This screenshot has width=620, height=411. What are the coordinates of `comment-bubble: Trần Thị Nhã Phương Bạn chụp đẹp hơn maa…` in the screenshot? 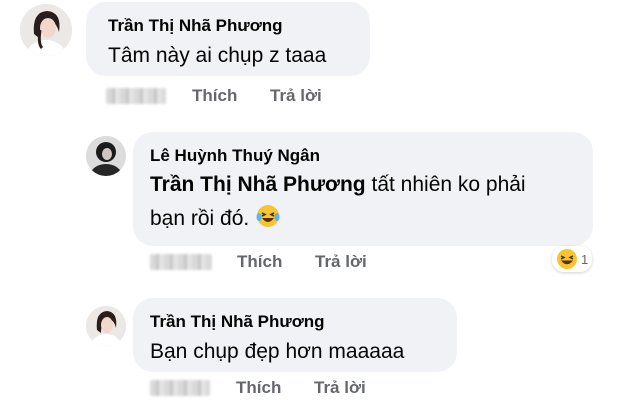 It's located at (295, 335).